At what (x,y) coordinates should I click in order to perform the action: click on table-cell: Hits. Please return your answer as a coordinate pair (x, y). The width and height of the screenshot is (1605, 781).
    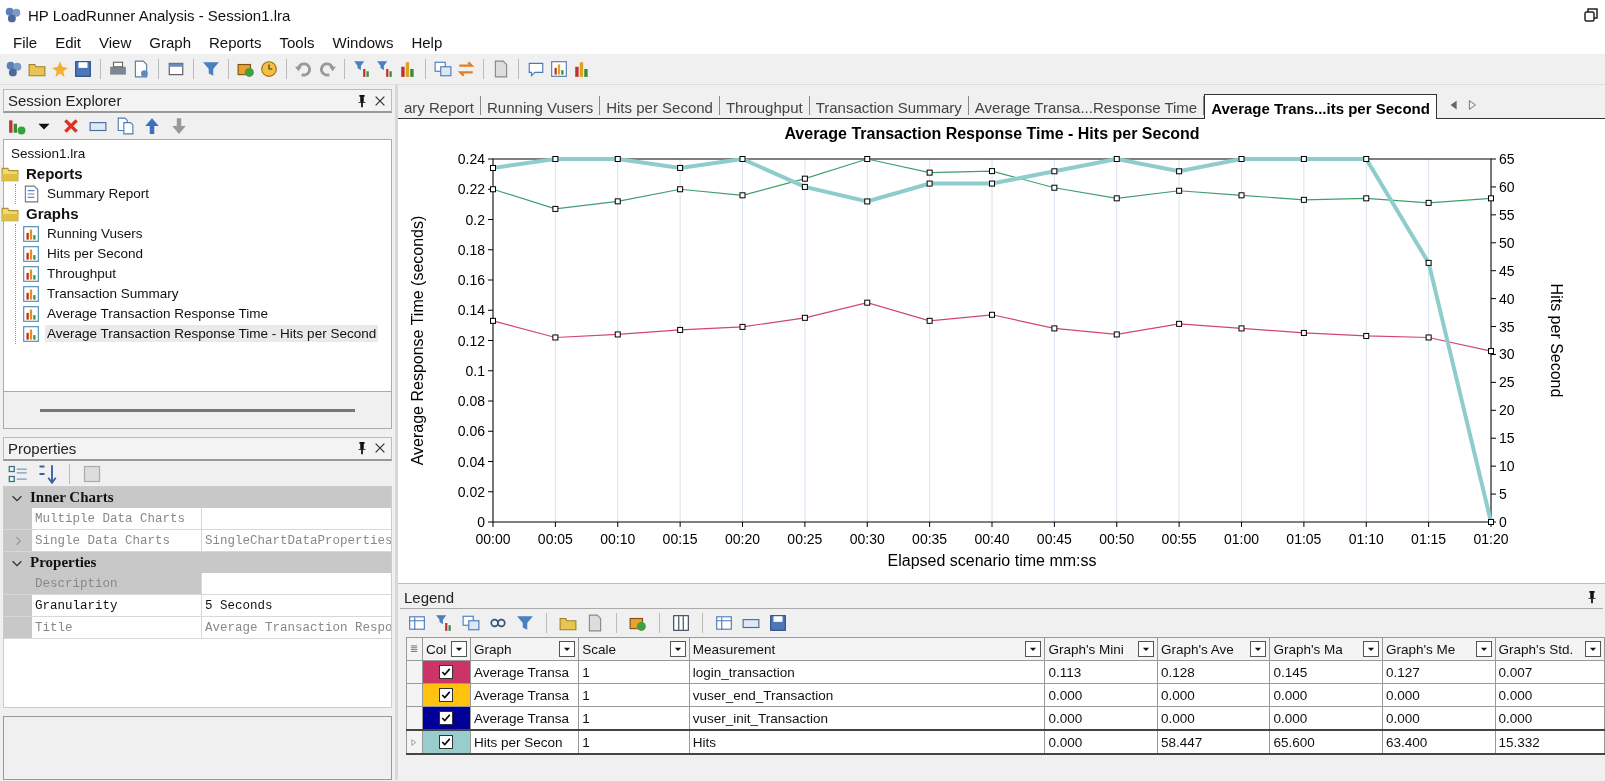
    Looking at the image, I should click on (867, 742).